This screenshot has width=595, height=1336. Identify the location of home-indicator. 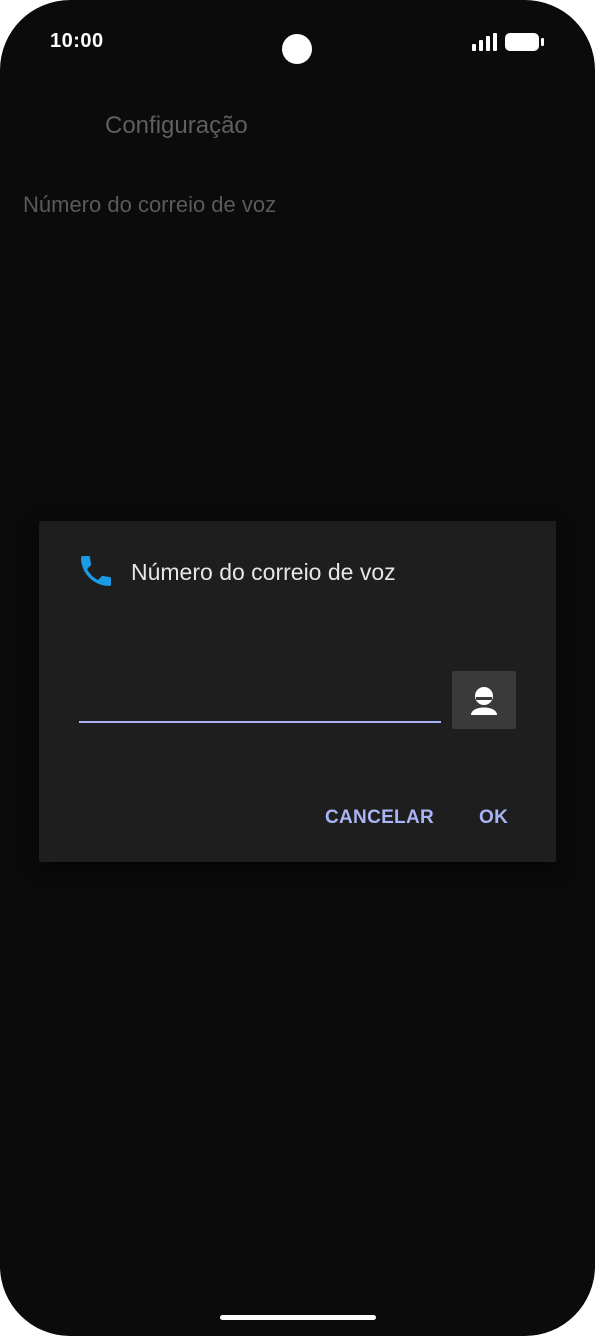
(298, 1317).